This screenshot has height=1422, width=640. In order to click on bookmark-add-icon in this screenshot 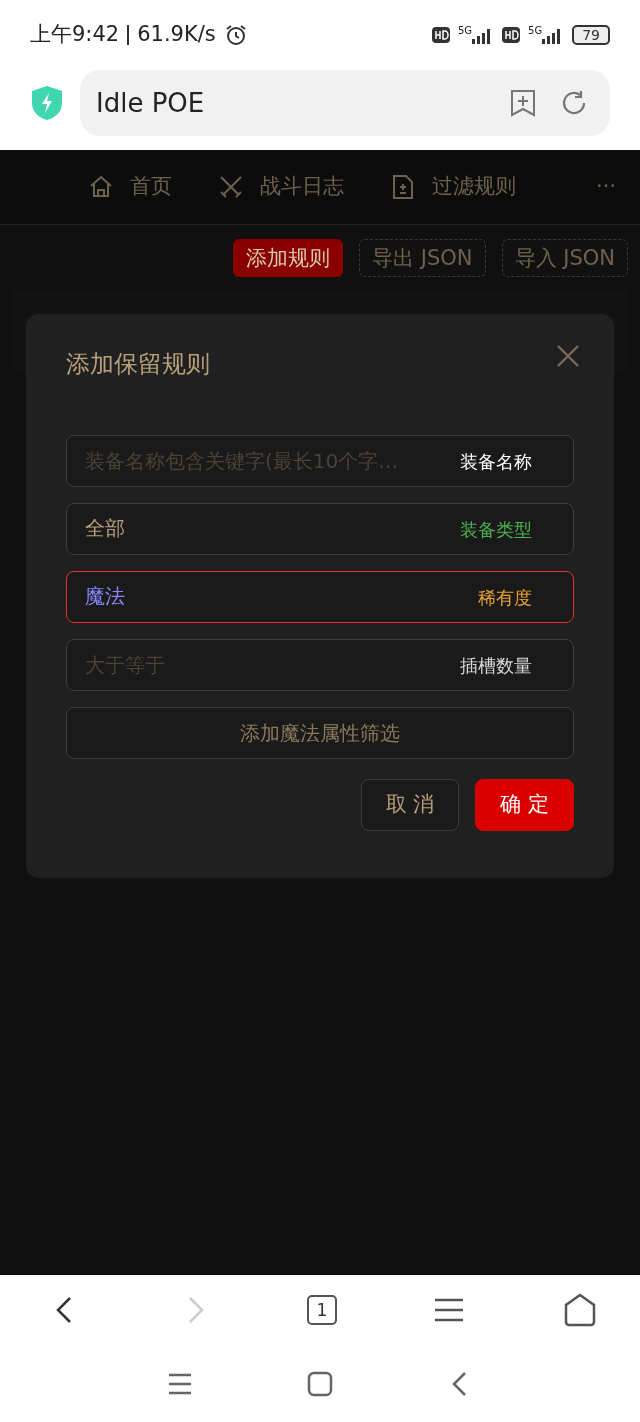, I will do `click(523, 103)`.